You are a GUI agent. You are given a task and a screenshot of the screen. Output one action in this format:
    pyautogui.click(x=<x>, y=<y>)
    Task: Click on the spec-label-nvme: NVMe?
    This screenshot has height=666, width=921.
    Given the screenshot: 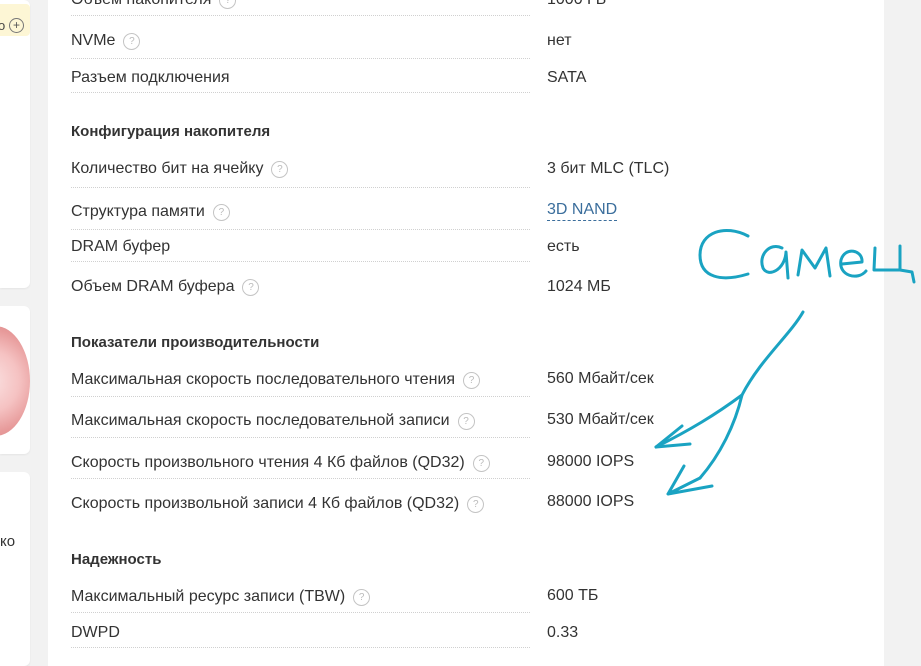 What is the action you would take?
    pyautogui.click(x=106, y=41)
    